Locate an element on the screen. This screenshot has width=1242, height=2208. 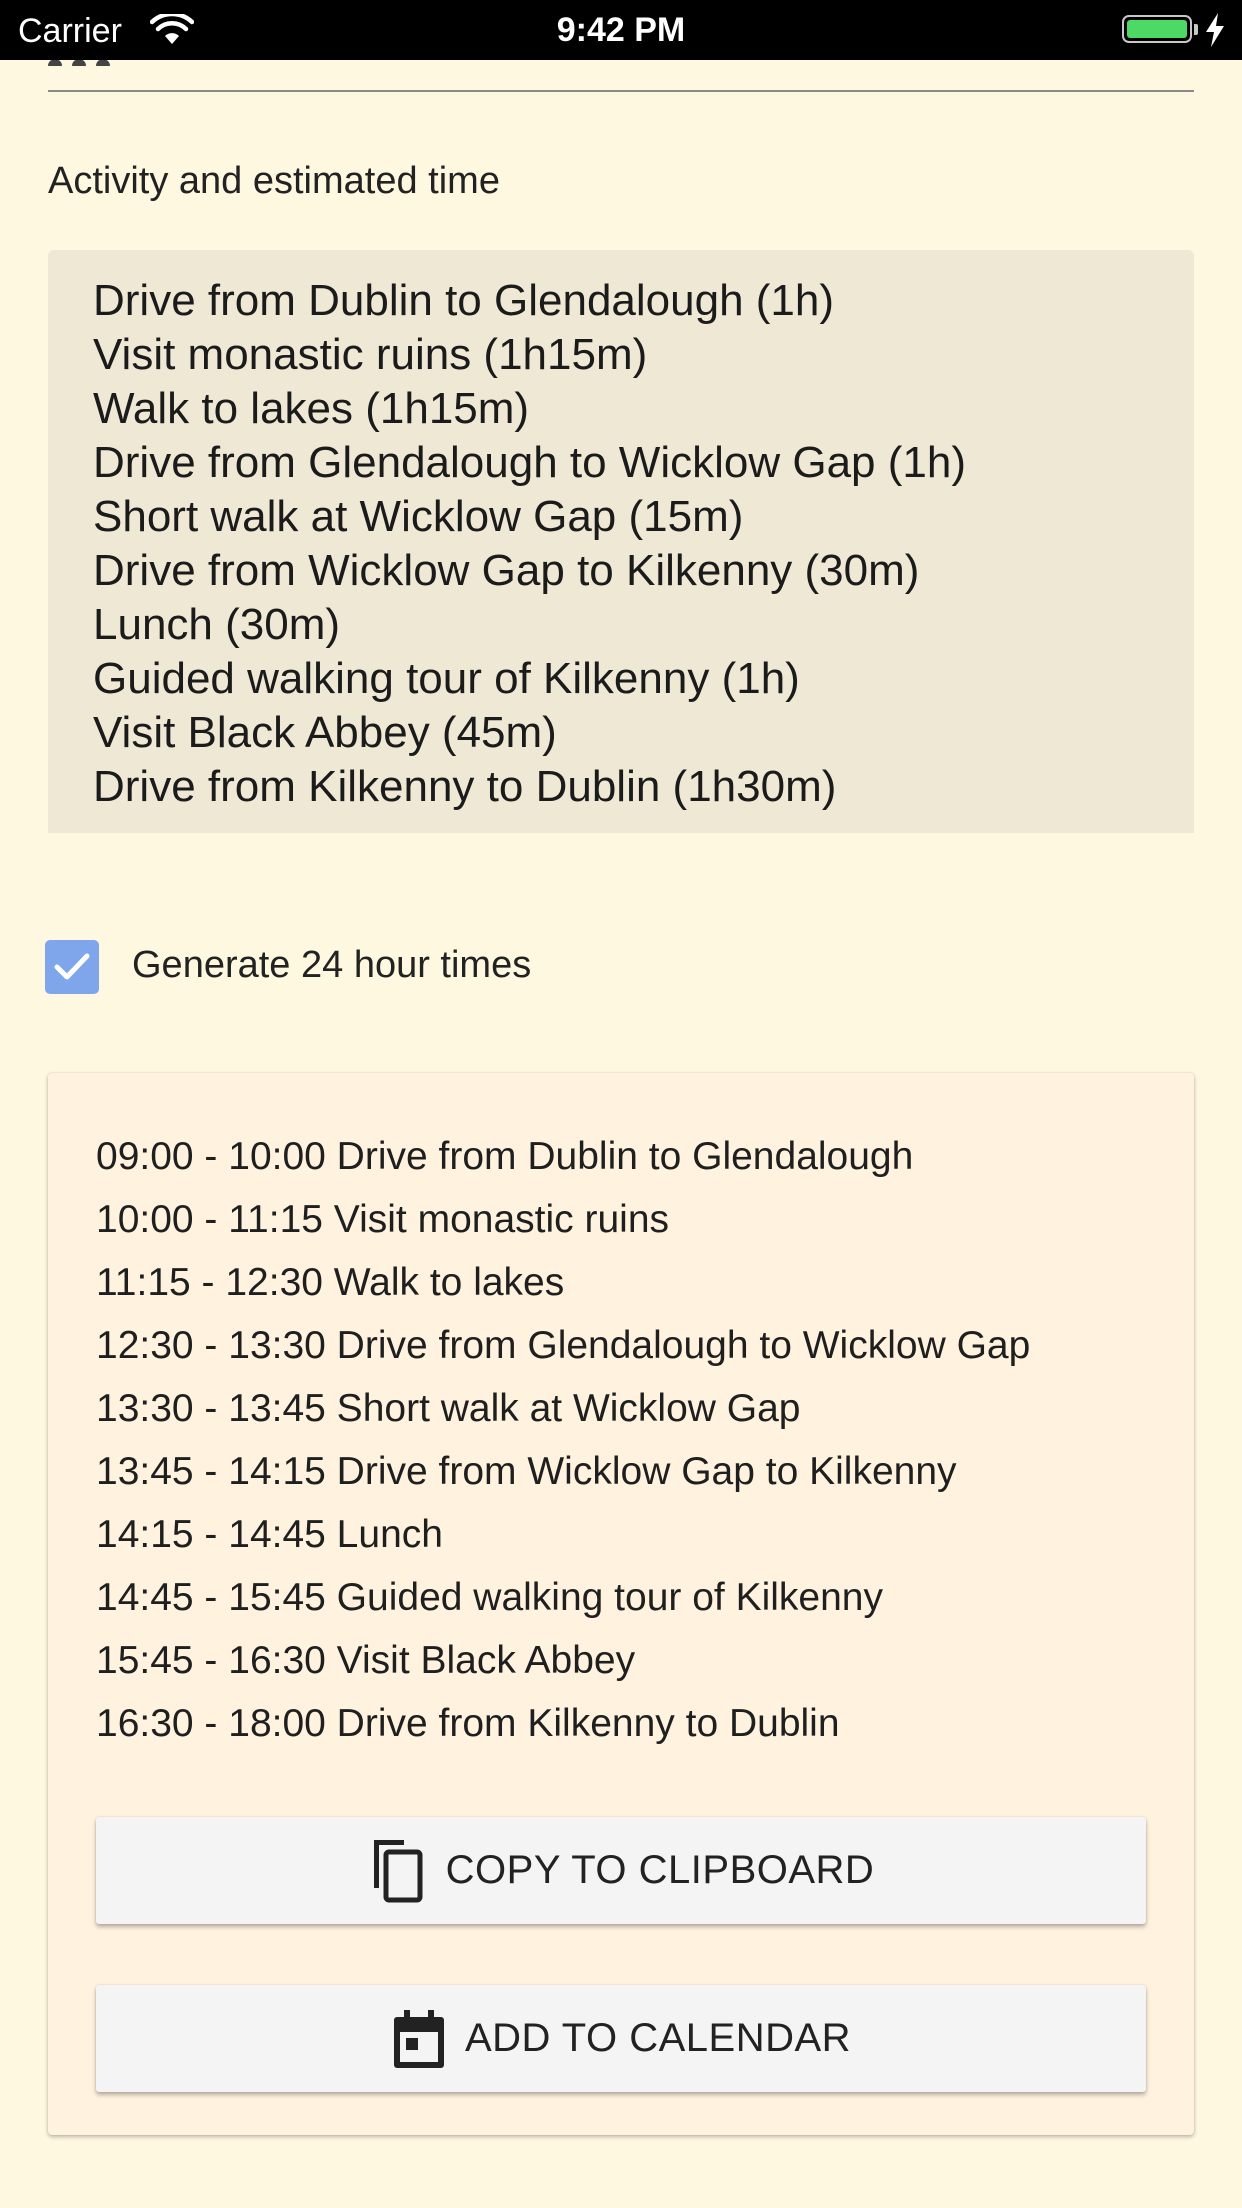
clock: 9:42 PM is located at coordinates (621, 30).